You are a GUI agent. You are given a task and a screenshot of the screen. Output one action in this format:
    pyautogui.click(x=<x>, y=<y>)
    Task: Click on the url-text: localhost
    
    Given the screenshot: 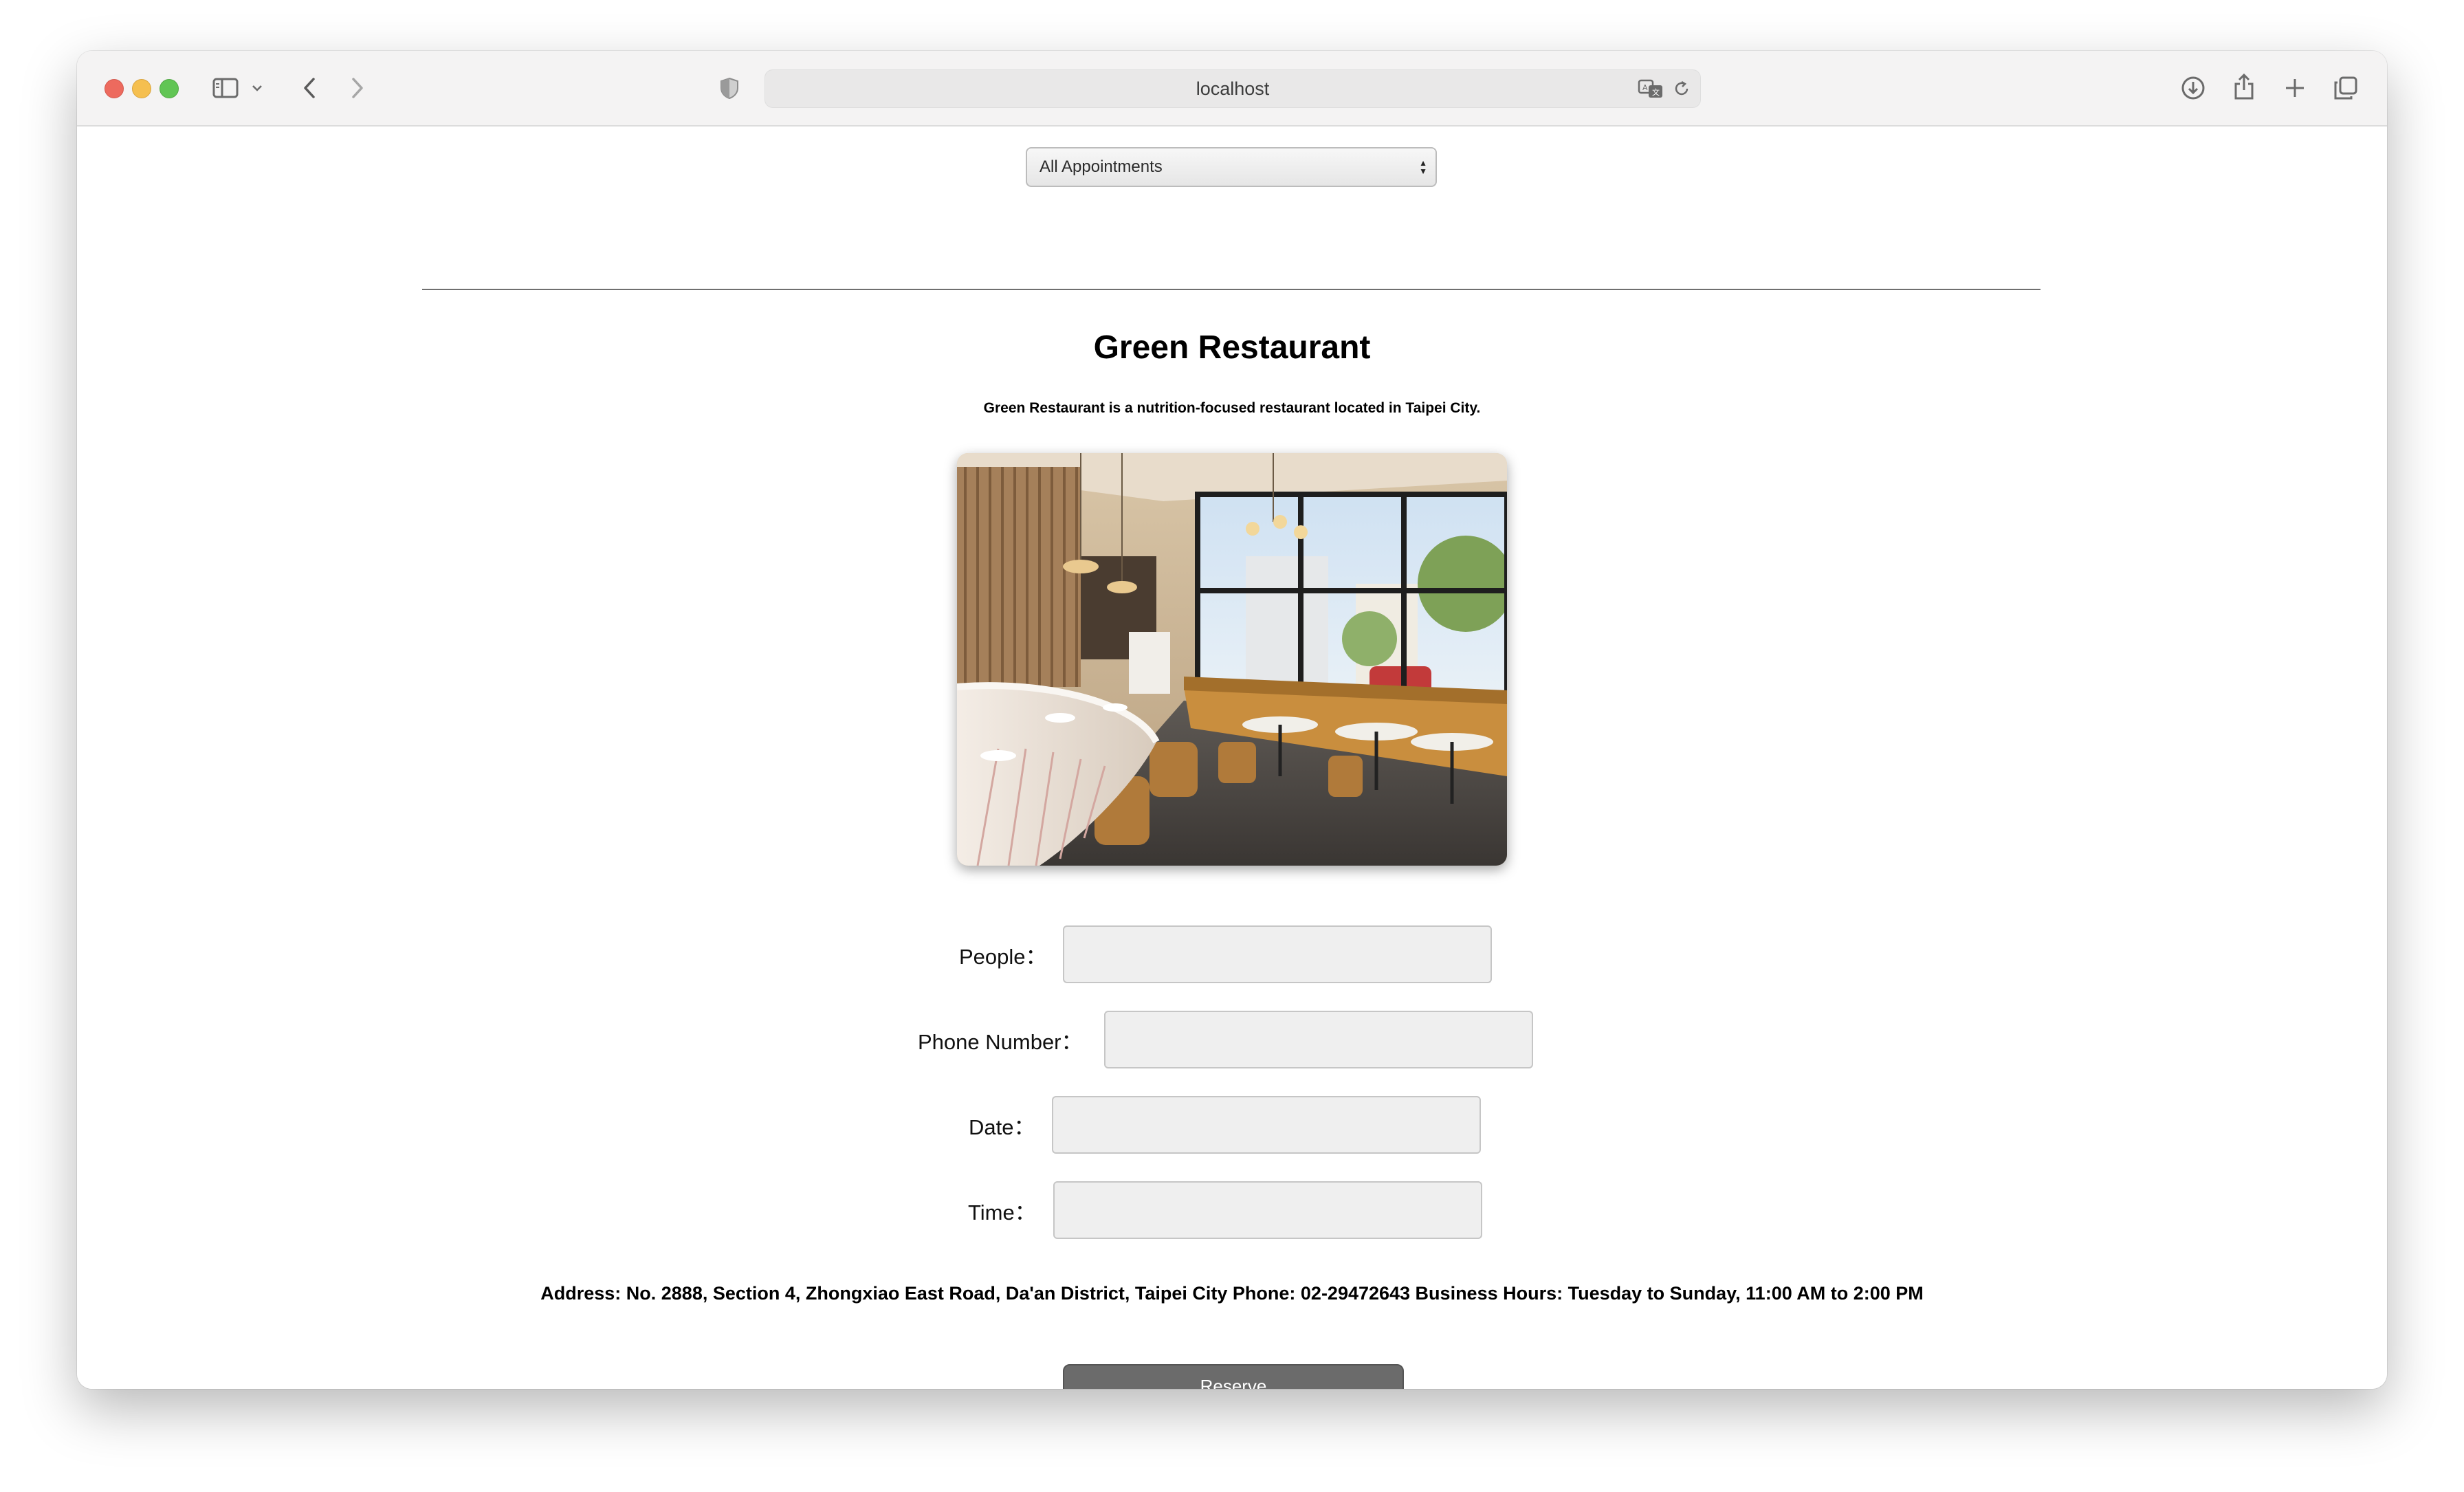 What is the action you would take?
    pyautogui.click(x=1233, y=88)
    